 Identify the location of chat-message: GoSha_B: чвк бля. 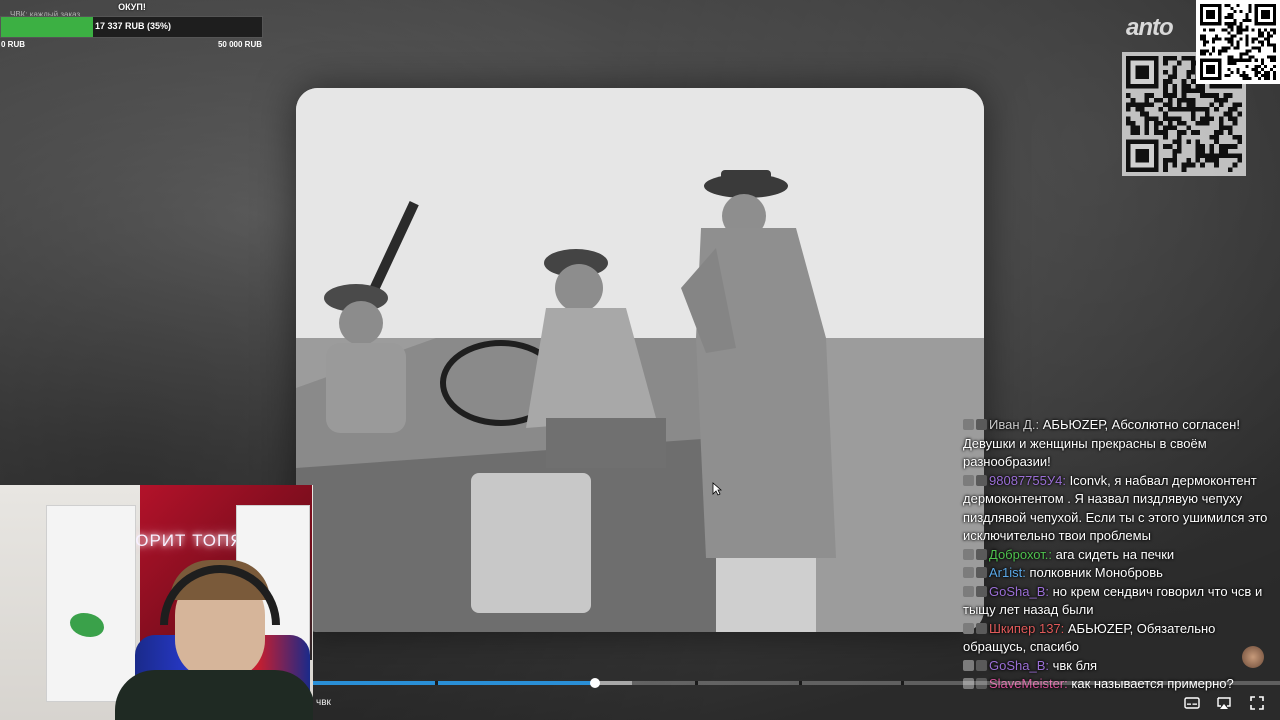
(1119, 666).